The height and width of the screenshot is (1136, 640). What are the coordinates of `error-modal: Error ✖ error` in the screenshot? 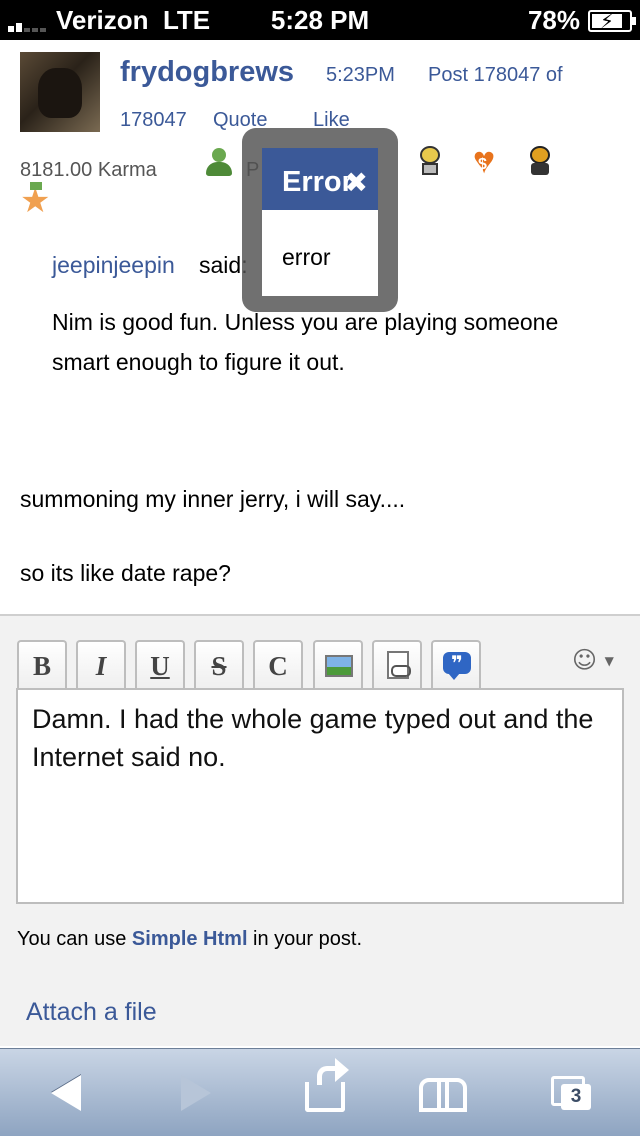 It's located at (320, 220).